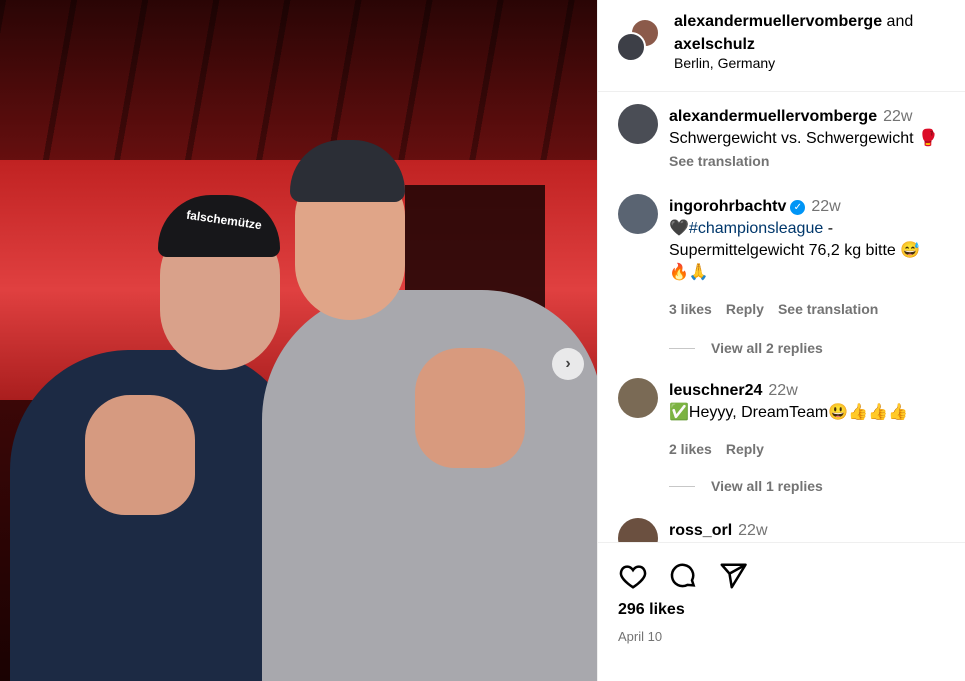 The height and width of the screenshot is (681, 965). What do you see at coordinates (727, 206) in the screenshot?
I see `comment-username: ingorohrbachtv` at bounding box center [727, 206].